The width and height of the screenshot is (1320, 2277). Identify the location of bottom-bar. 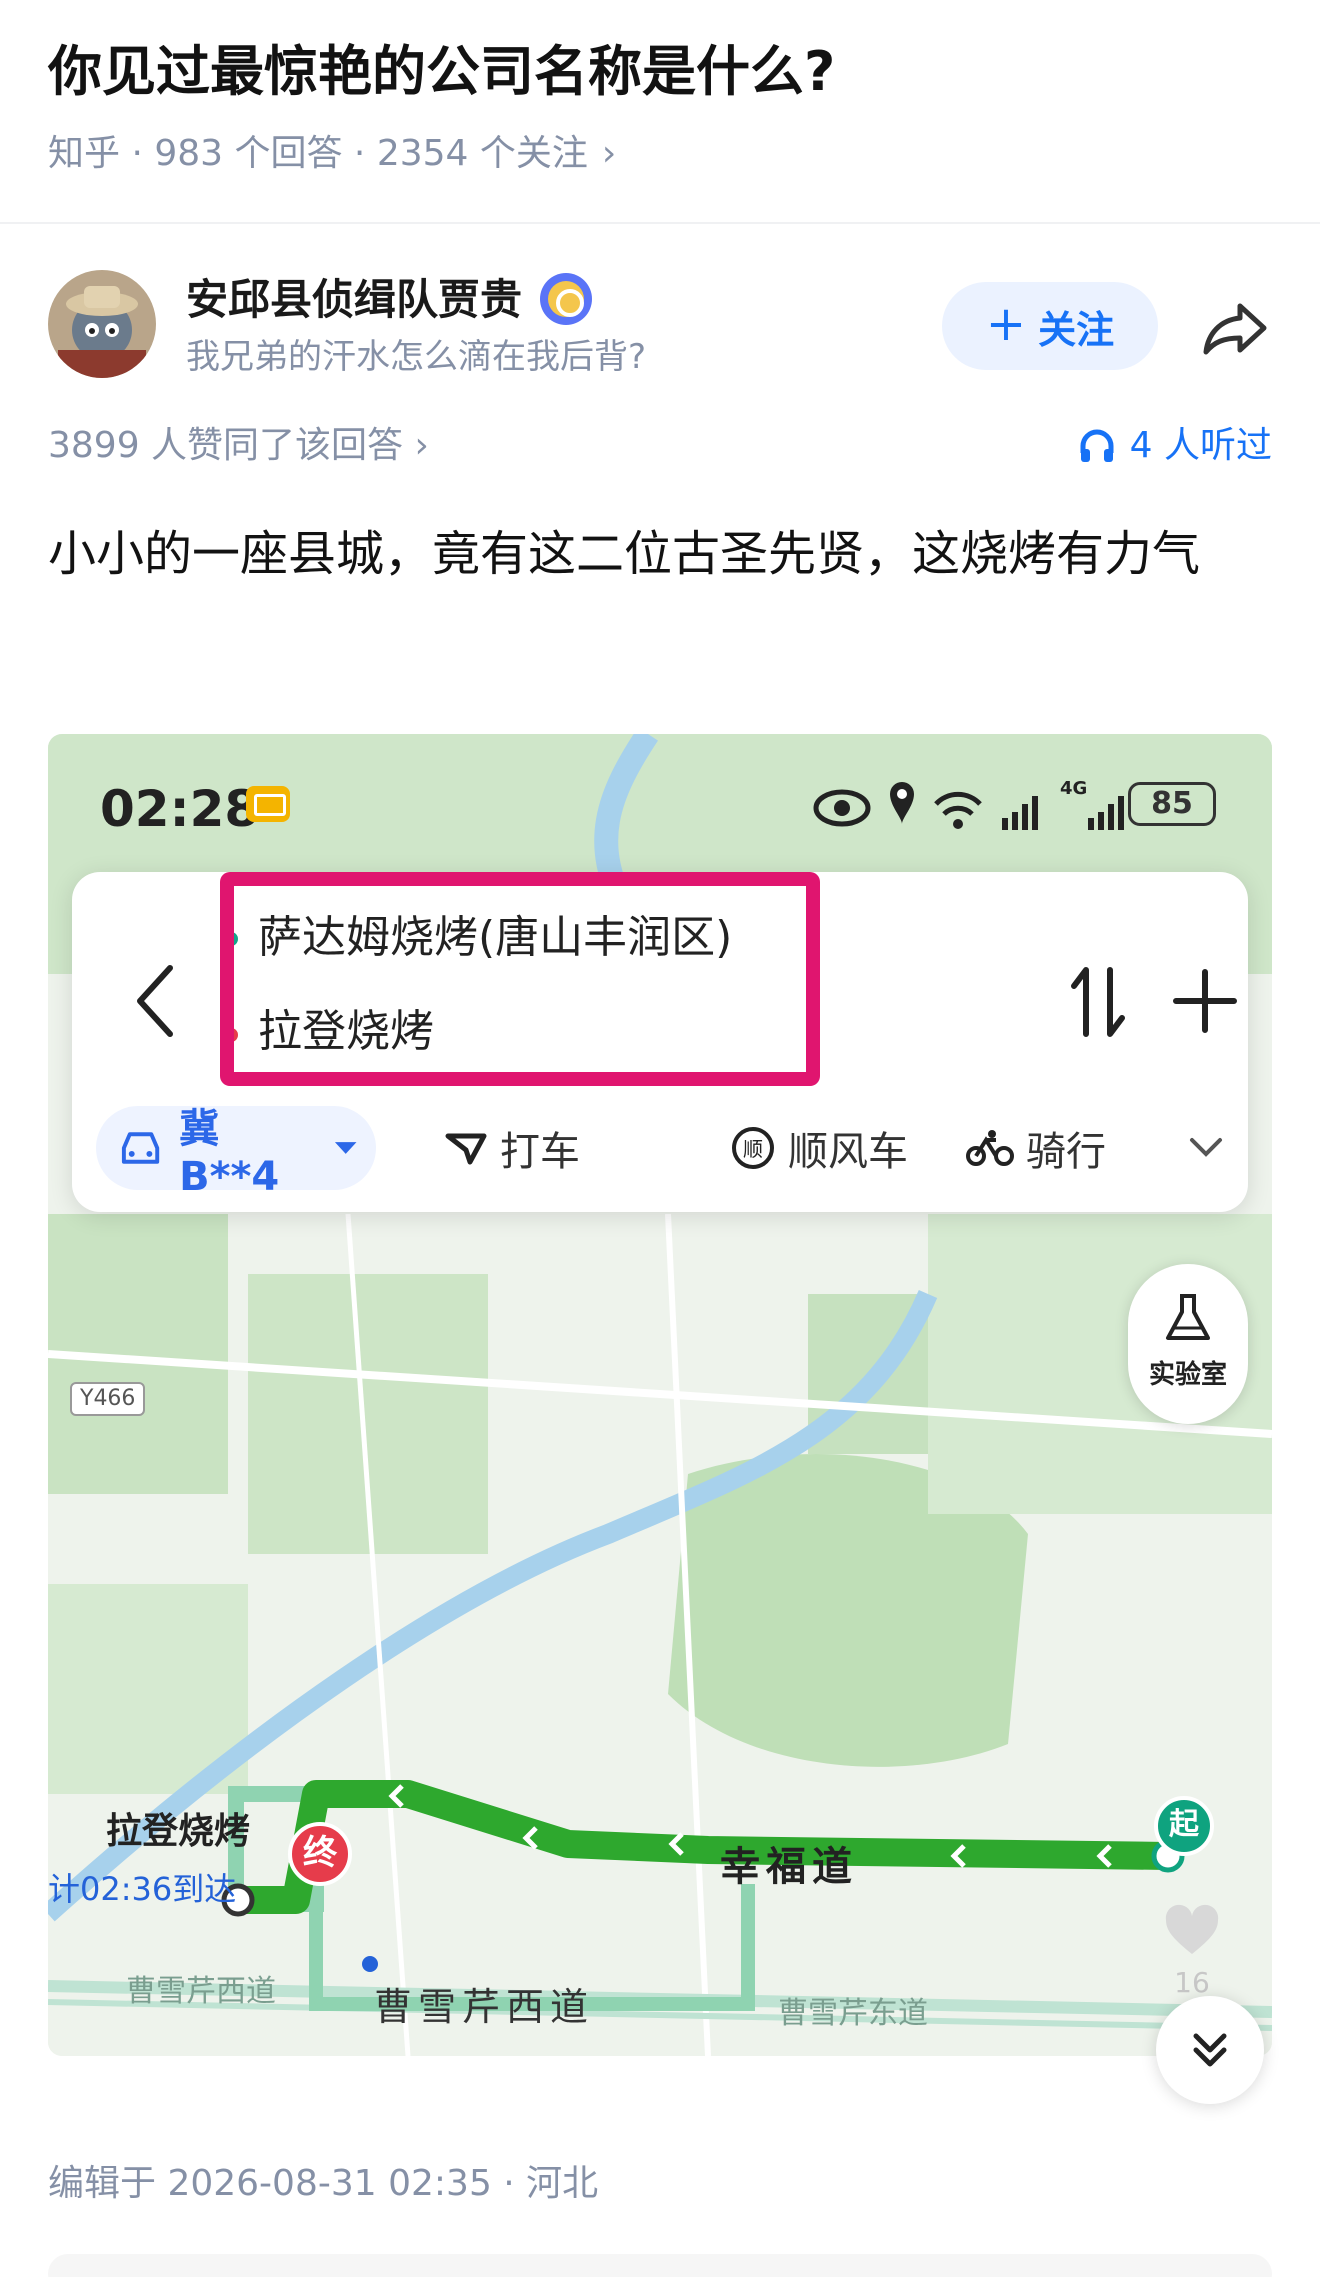
(660, 2265).